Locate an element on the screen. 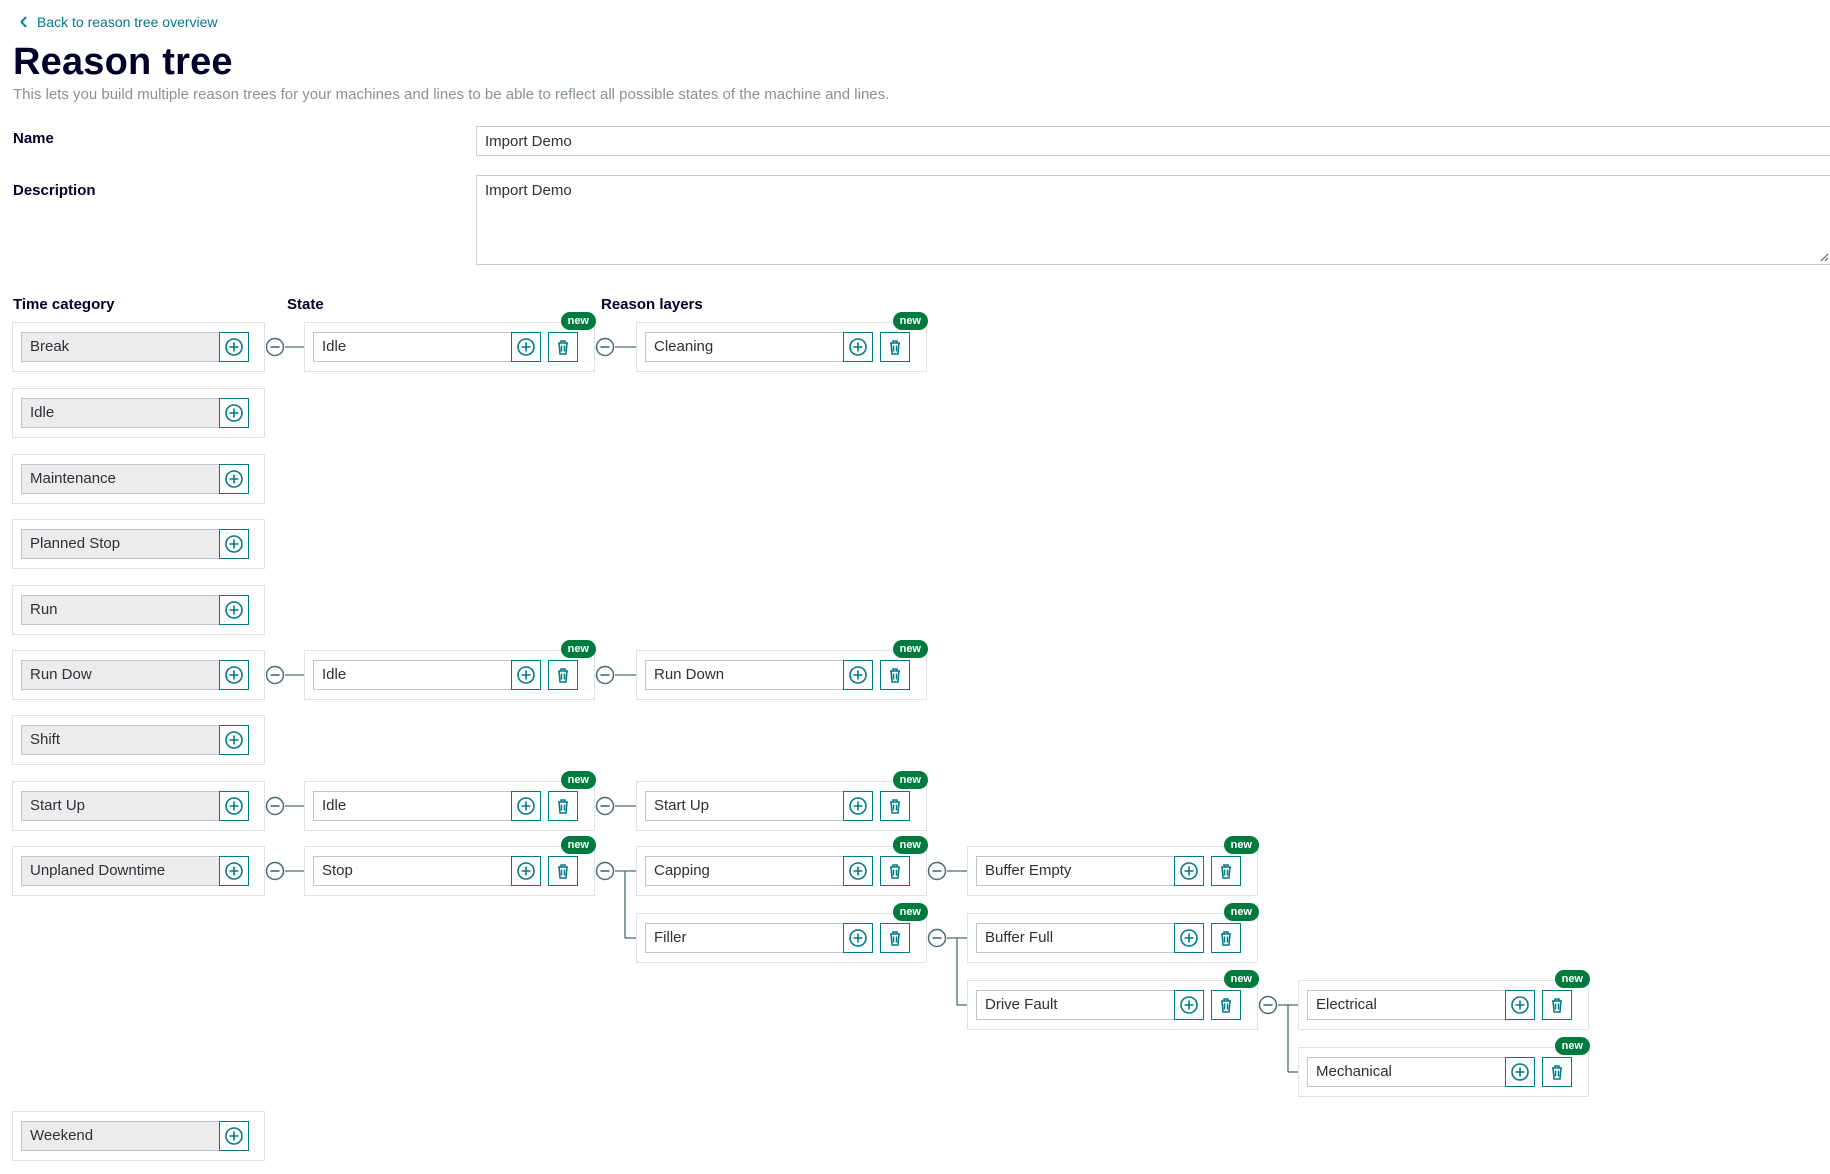 The width and height of the screenshot is (1830, 1174). reason-cleaning-delete-button is located at coordinates (895, 347).